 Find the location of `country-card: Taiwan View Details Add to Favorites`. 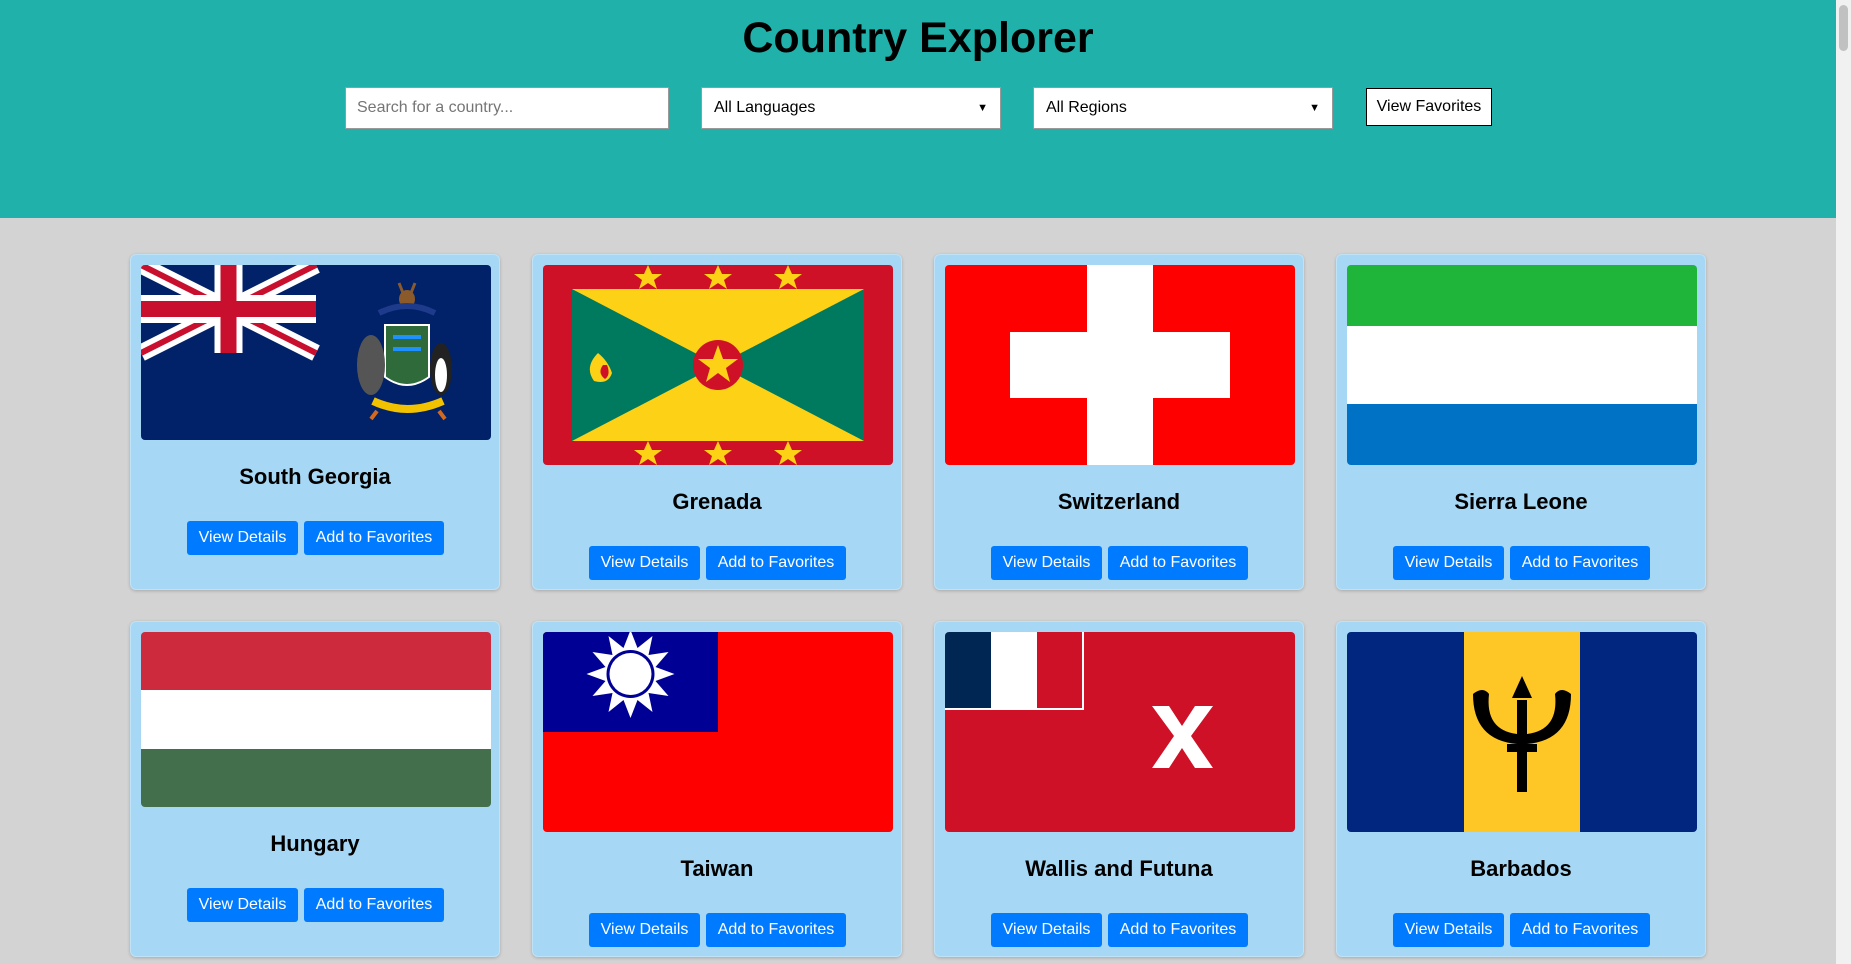

country-card: Taiwan View Details Add to Favorites is located at coordinates (717, 789).